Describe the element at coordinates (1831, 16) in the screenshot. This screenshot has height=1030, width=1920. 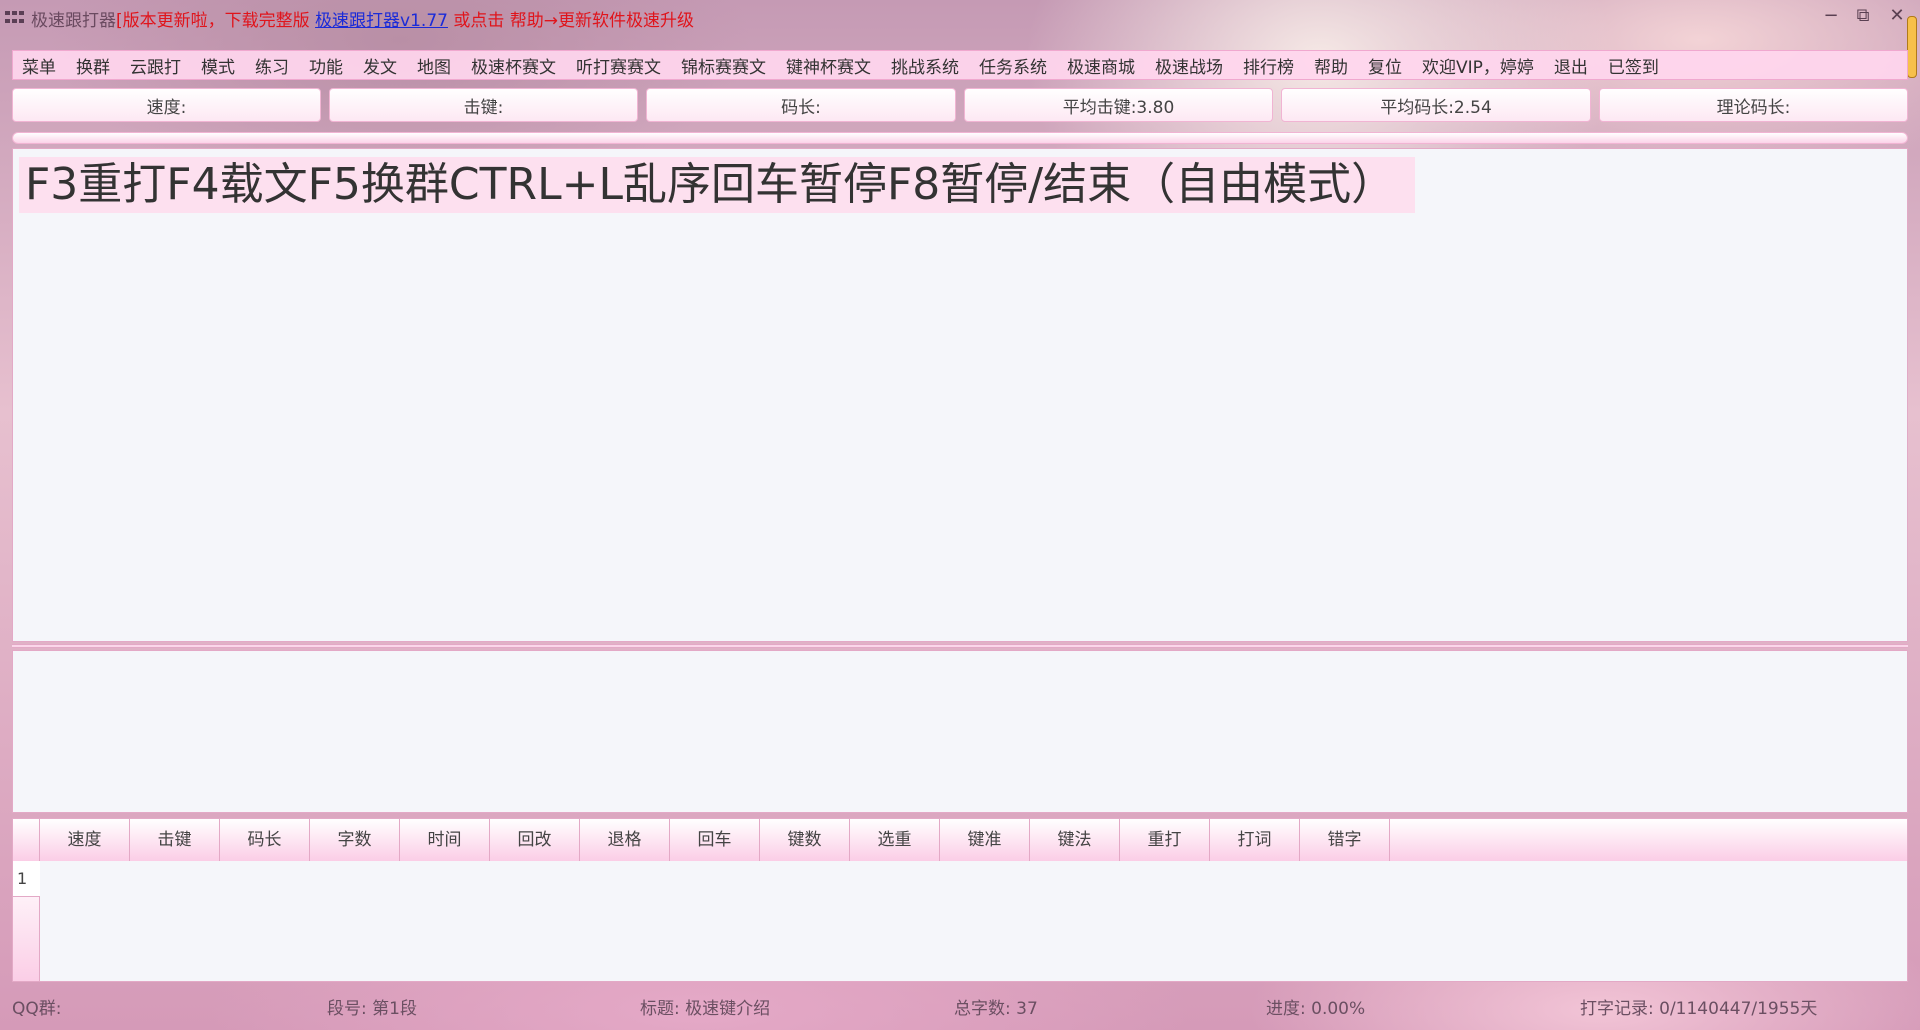
I see `minimize-icon: −` at that location.